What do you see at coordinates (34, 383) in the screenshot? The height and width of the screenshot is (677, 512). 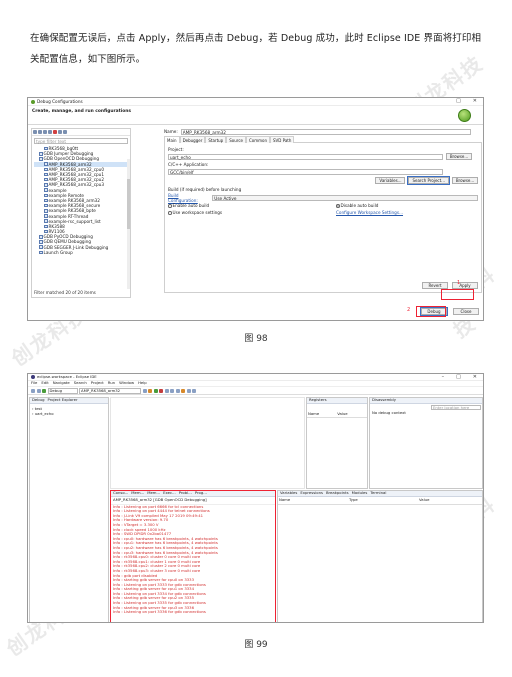 I see `menu-file: File` at bounding box center [34, 383].